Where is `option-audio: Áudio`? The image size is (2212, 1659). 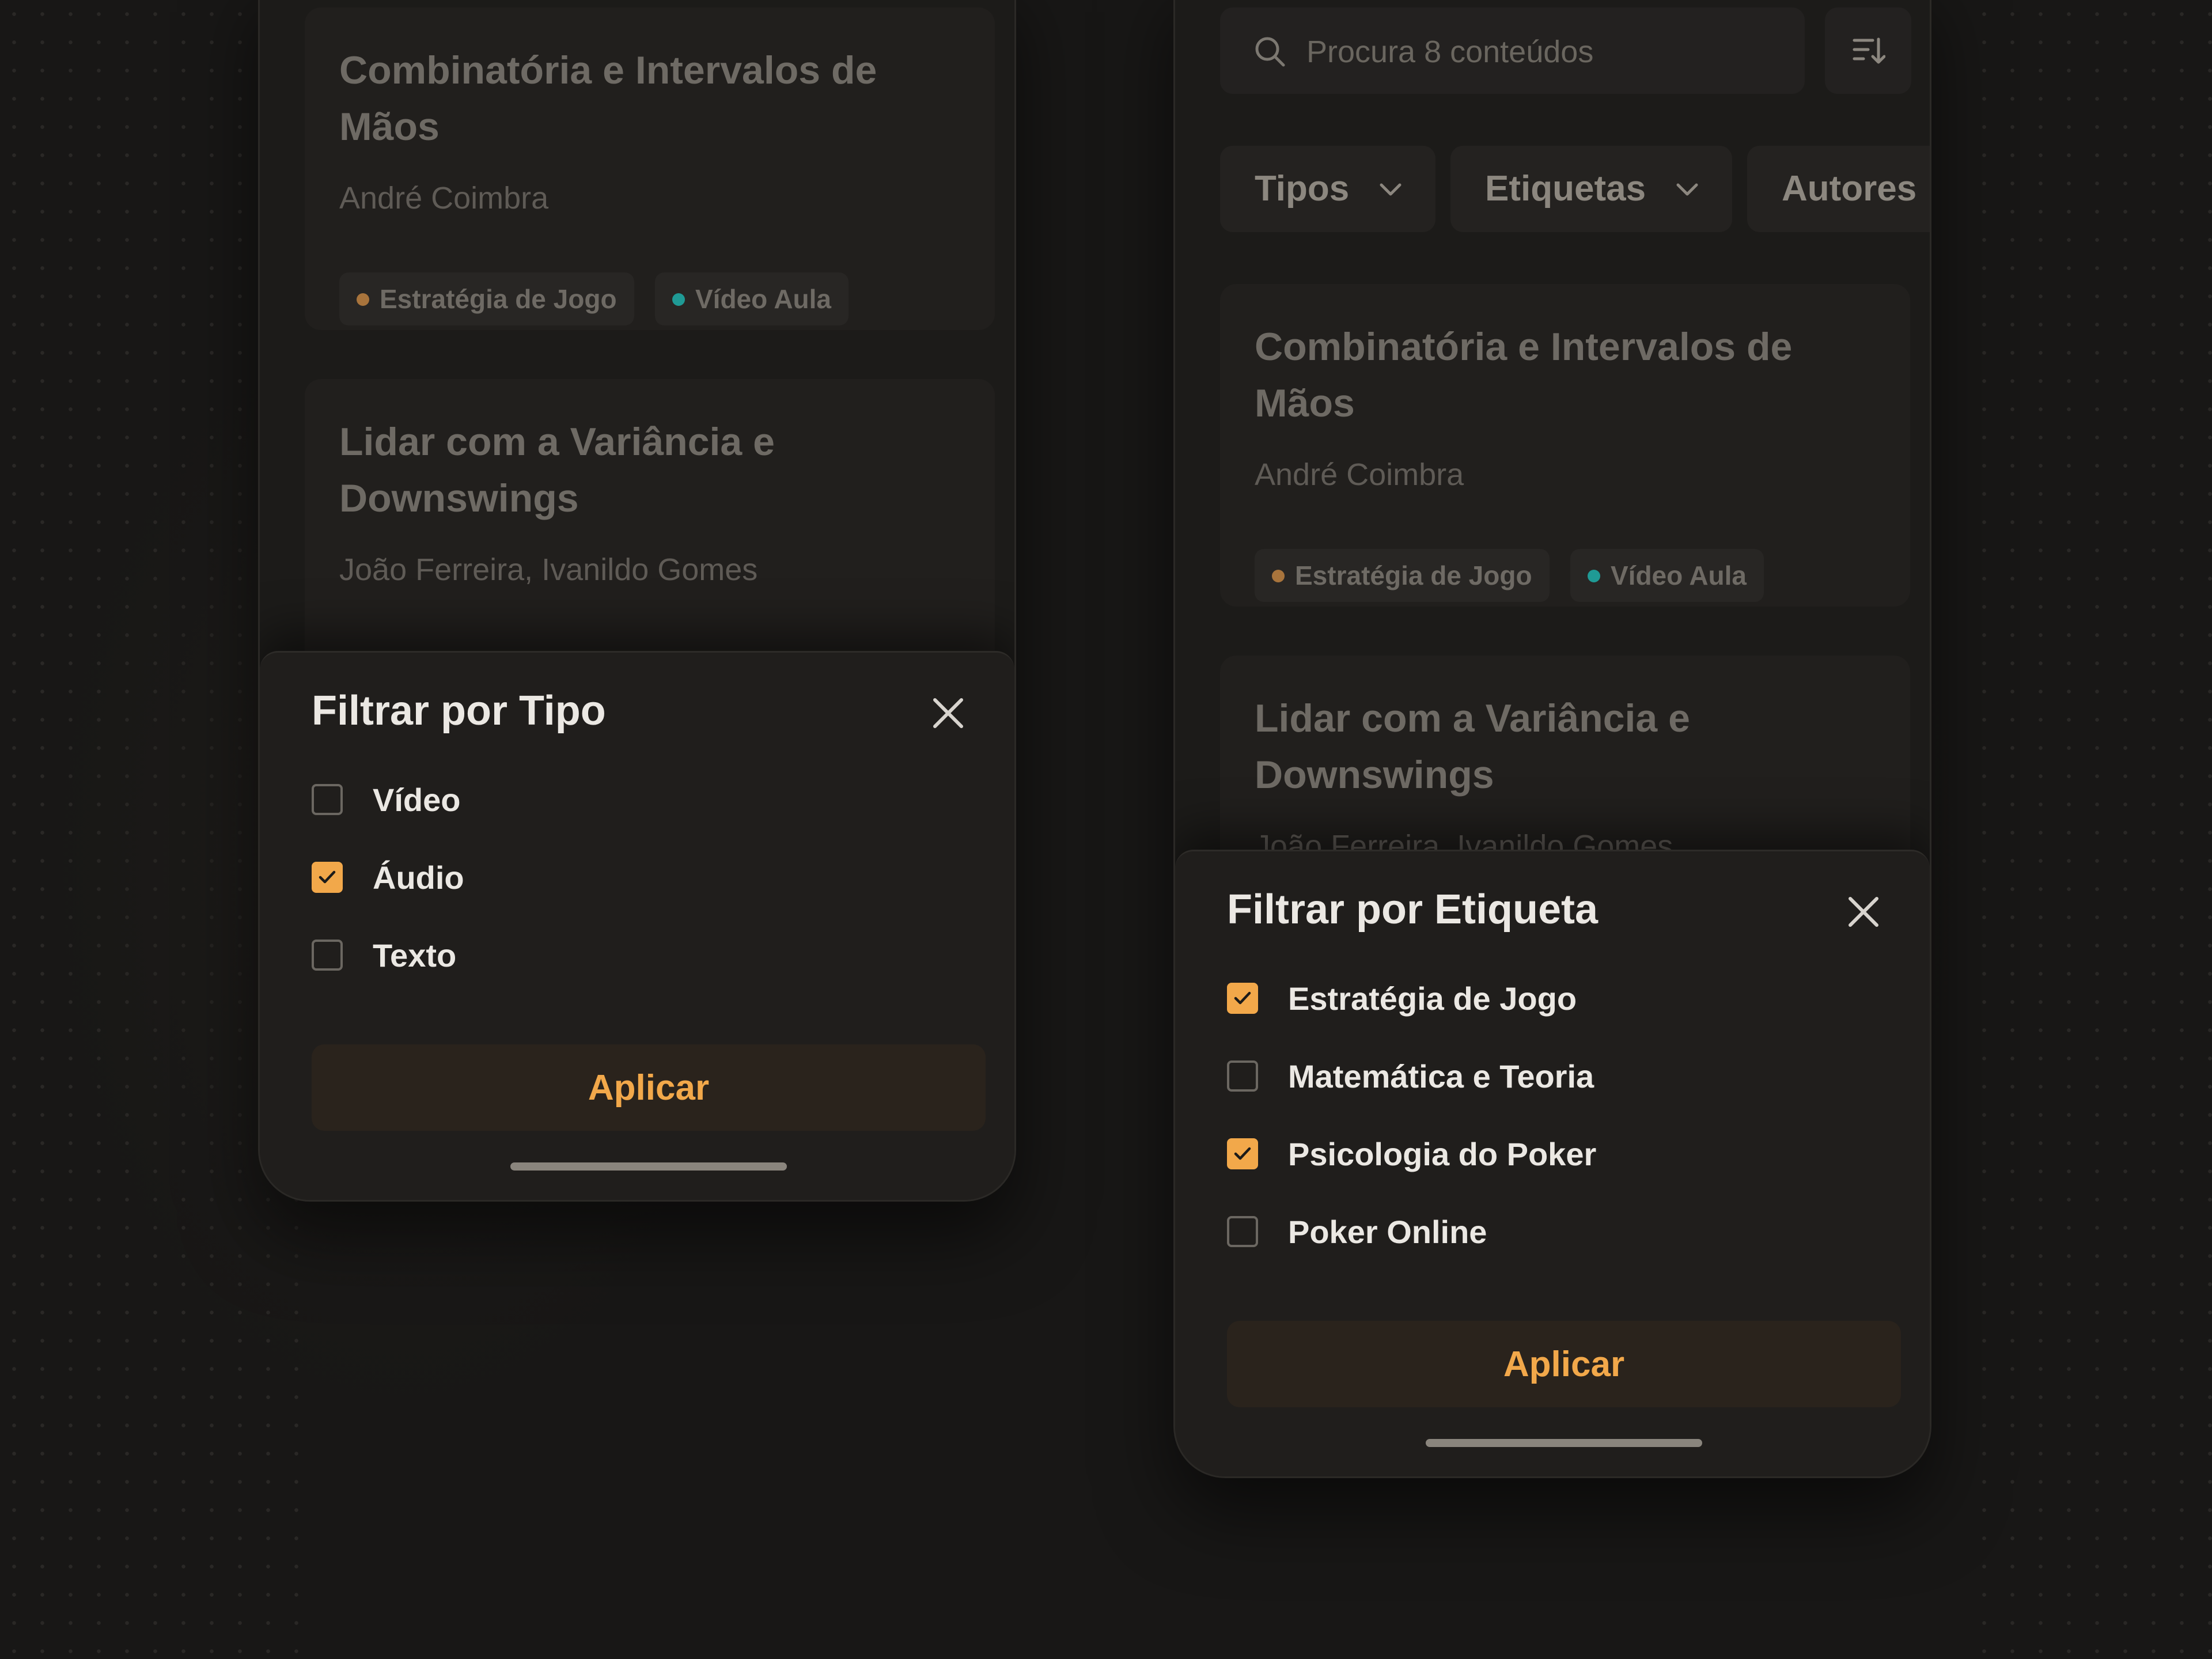
option-audio: Áudio is located at coordinates (388, 877).